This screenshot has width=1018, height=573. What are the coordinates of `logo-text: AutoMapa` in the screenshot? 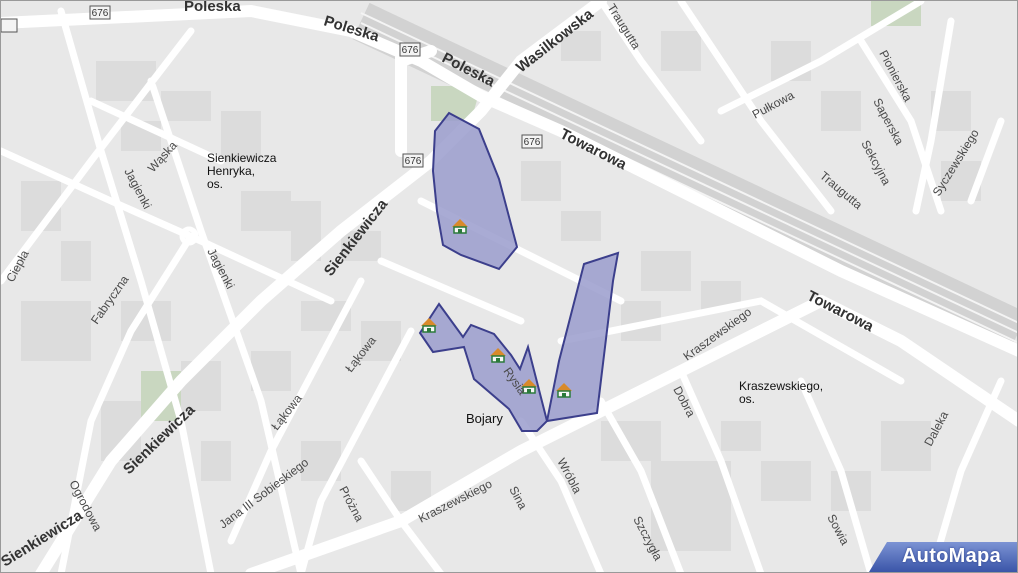 It's located at (951, 556).